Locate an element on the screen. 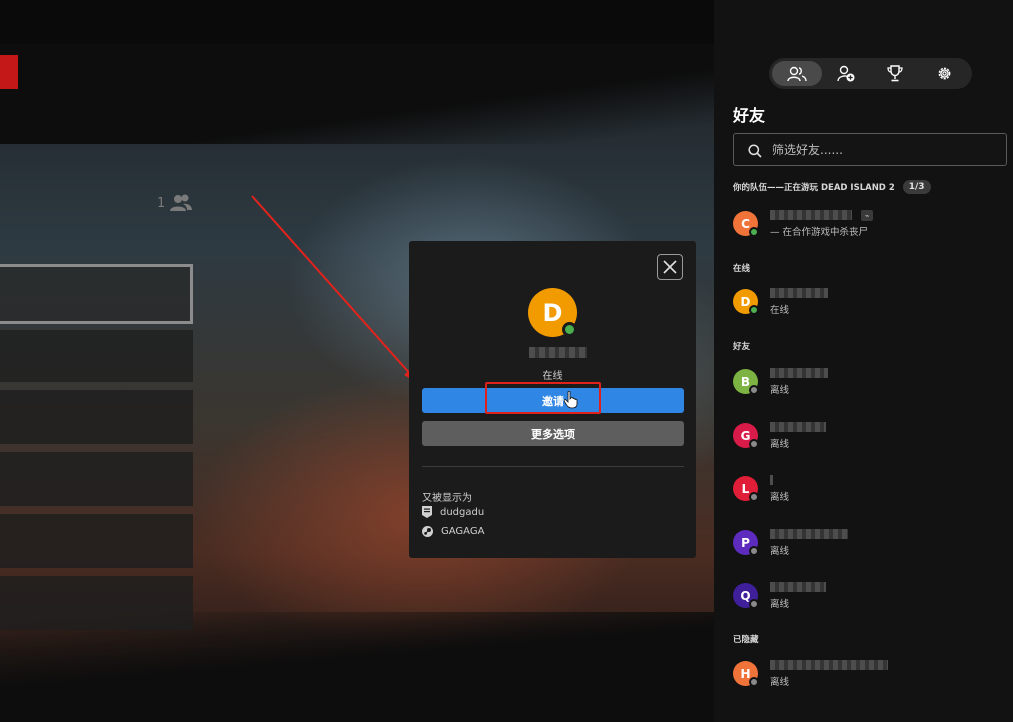 This screenshot has width=1013, height=722. friend-row: G 离线 is located at coordinates (868, 436).